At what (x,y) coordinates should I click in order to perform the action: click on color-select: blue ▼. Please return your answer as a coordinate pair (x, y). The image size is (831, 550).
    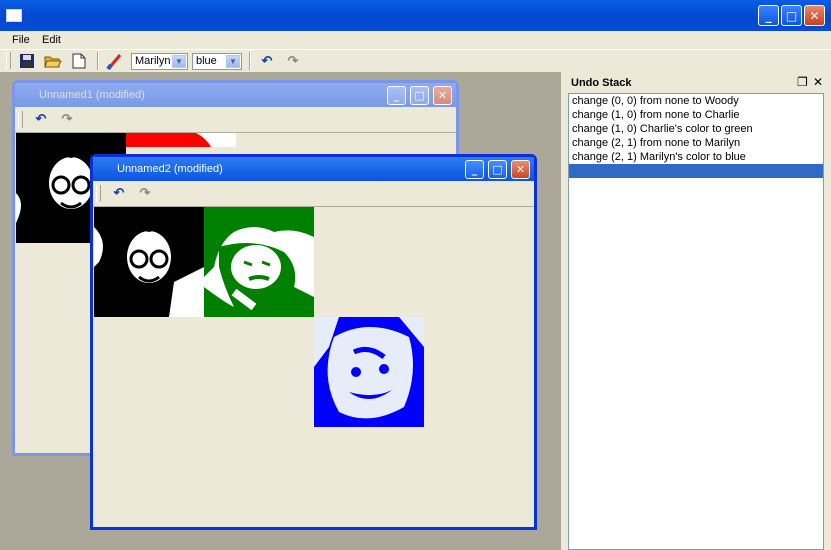
    Looking at the image, I should click on (217, 61).